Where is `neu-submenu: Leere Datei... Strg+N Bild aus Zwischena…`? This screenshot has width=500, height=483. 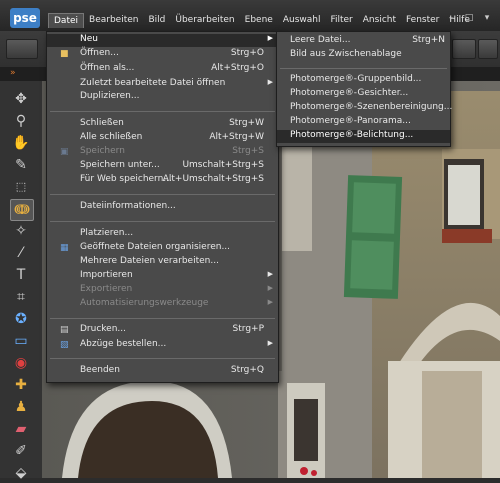
neu-submenu: Leere Datei... Strg+N Bild aus Zwischena… is located at coordinates (364, 89).